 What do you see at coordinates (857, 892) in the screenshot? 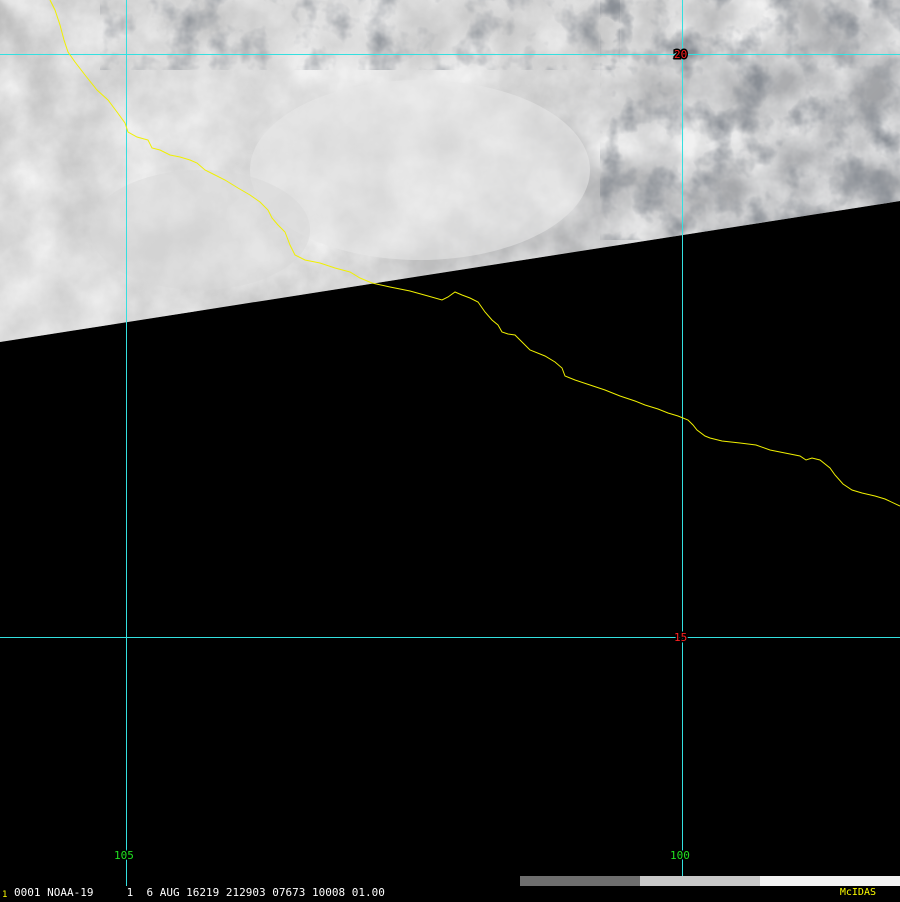
I see `mcidas-brand: McIDAS` at bounding box center [857, 892].